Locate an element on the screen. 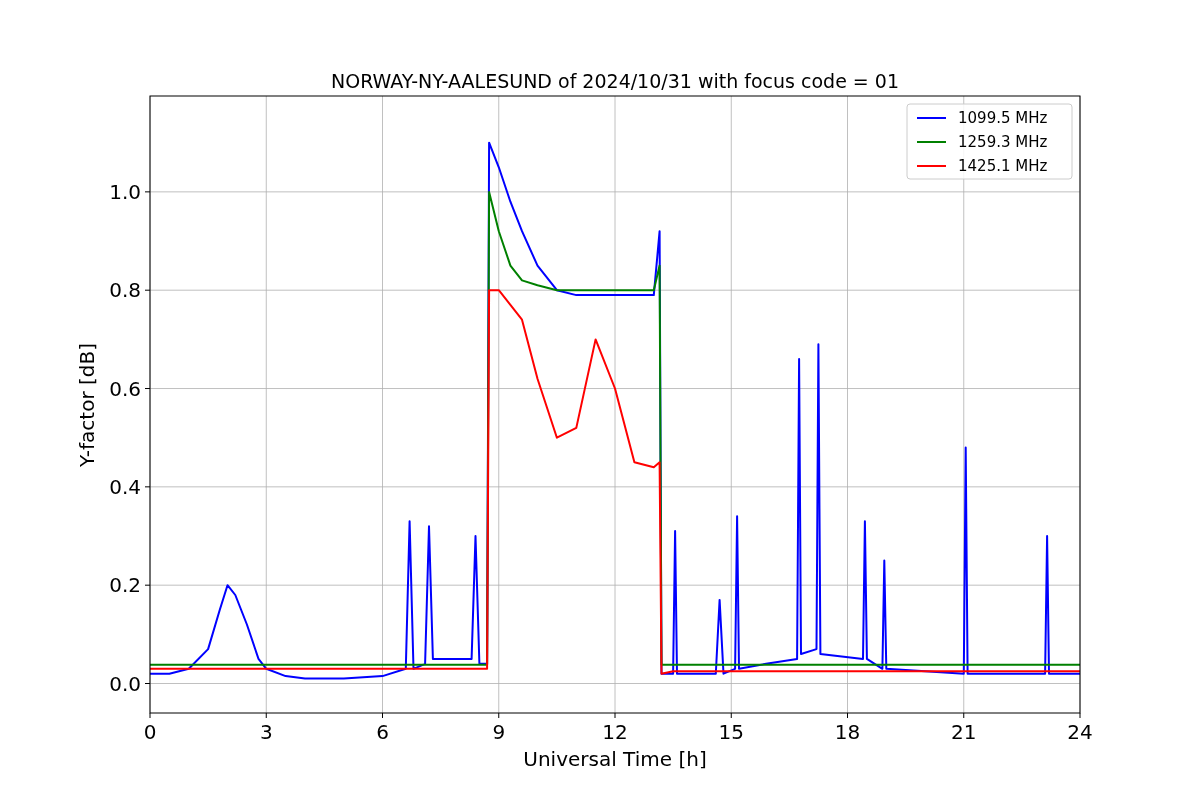 Image resolution: width=1200 pixels, height=800 pixels. chart-title: NORWAY-NY-AALESUND of 2024/10/31 with focus code = 01 is located at coordinates (615, 81).